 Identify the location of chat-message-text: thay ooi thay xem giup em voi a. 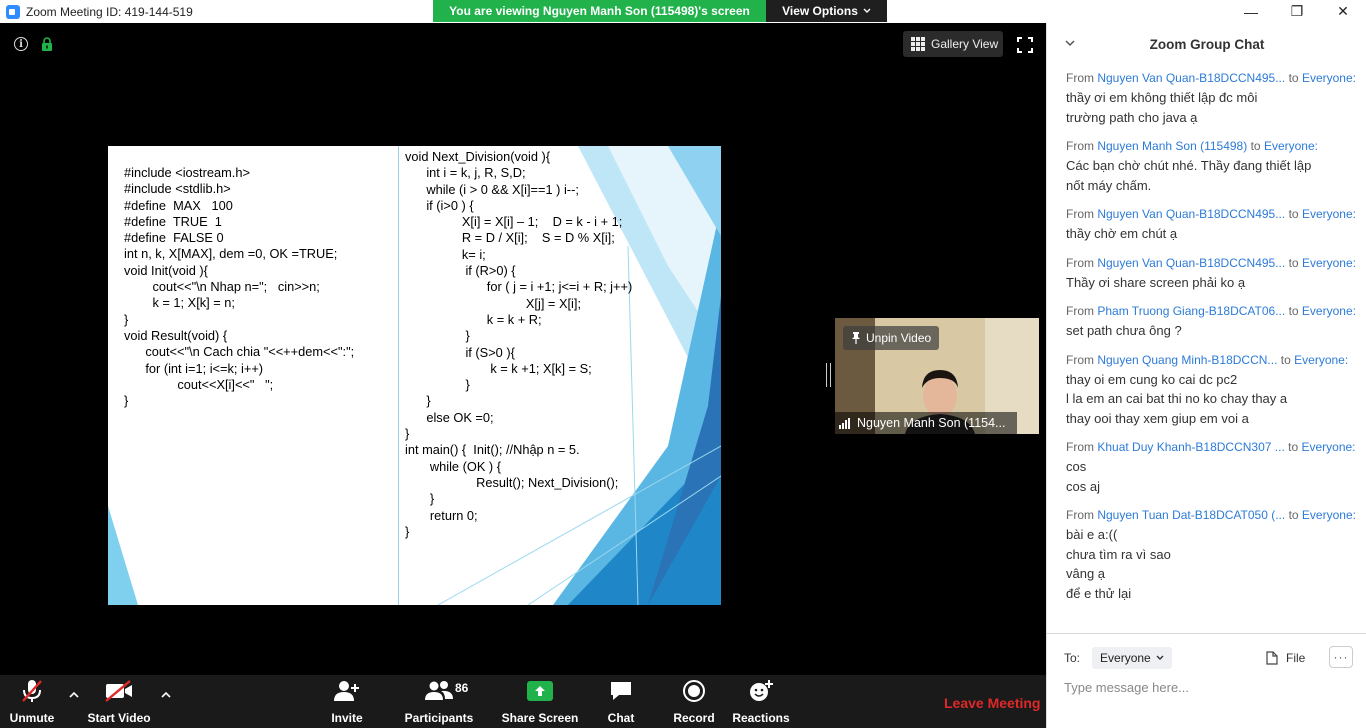
(1157, 418).